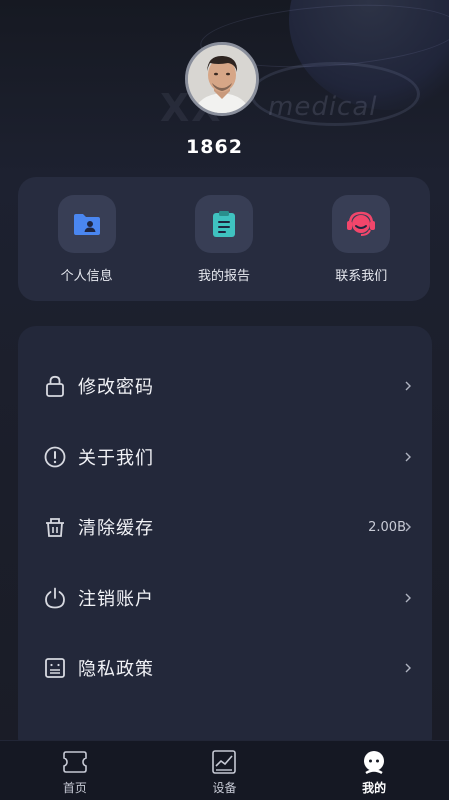  Describe the element at coordinates (55, 457) in the screenshot. I see `info-circle-icon` at that location.